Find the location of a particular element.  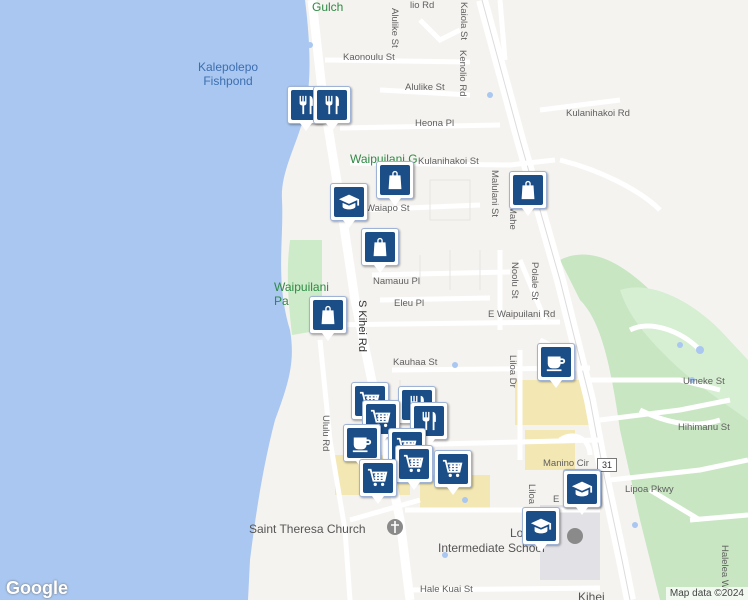

street-label: Eleu Pl is located at coordinates (409, 303).